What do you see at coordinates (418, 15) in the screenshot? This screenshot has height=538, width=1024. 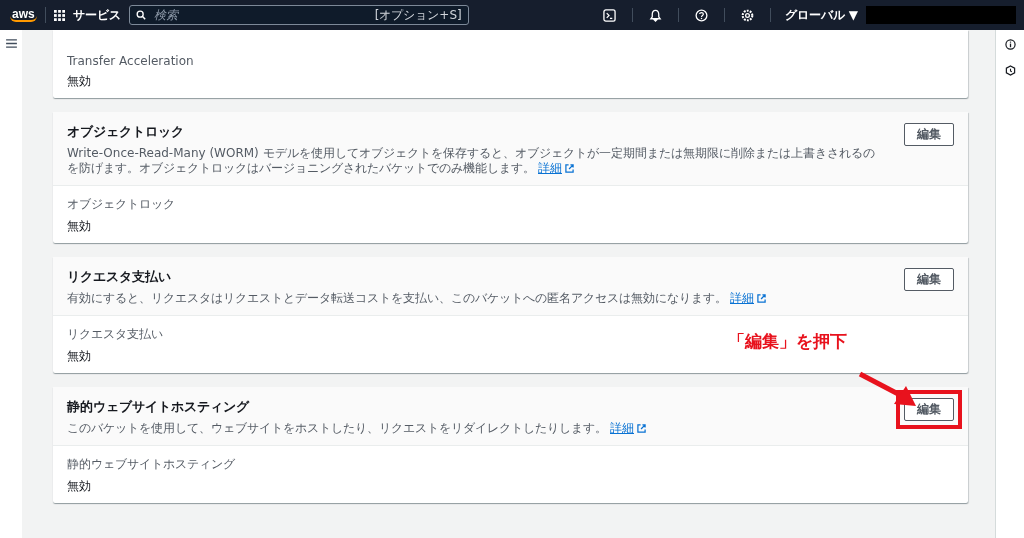 I see `shortcut-hint: [オプション+S]` at bounding box center [418, 15].